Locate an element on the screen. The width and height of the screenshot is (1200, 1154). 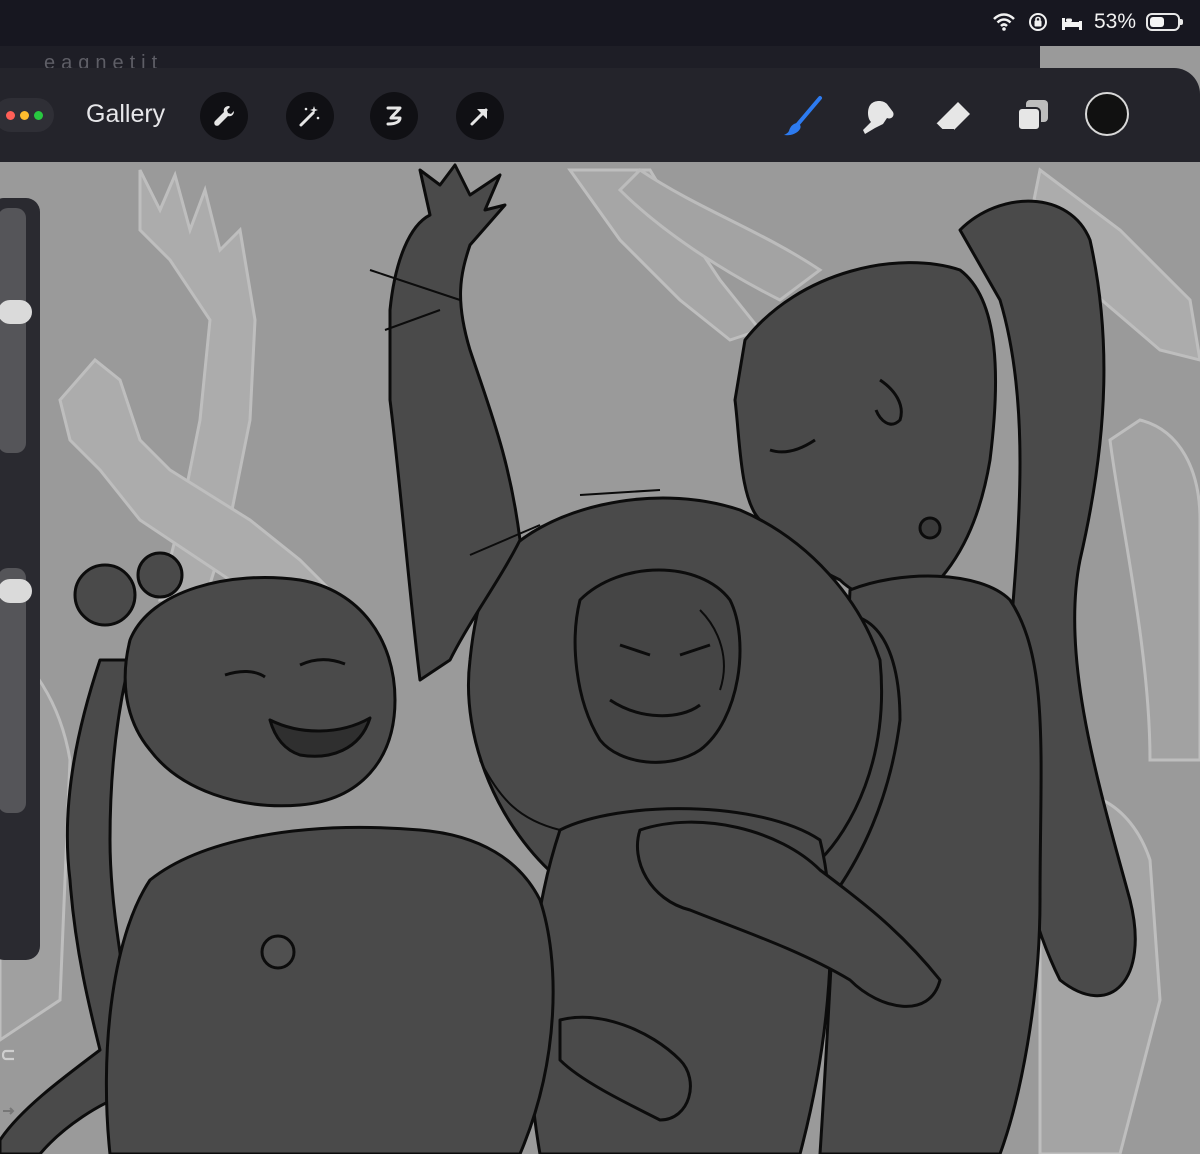
actions-button is located at coordinates (224, 116).